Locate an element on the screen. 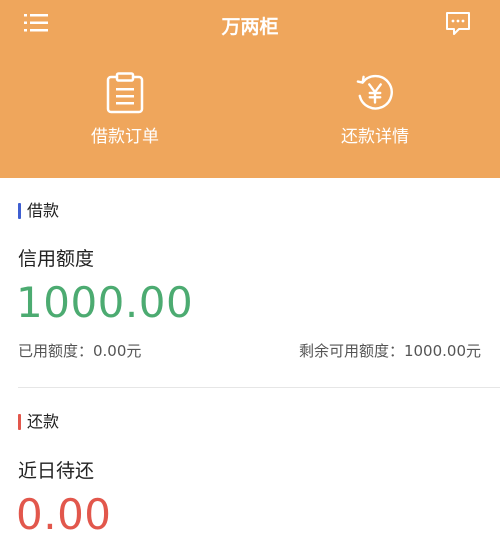 This screenshot has width=500, height=556. due-soon-label: 近日待还 is located at coordinates (56, 471).